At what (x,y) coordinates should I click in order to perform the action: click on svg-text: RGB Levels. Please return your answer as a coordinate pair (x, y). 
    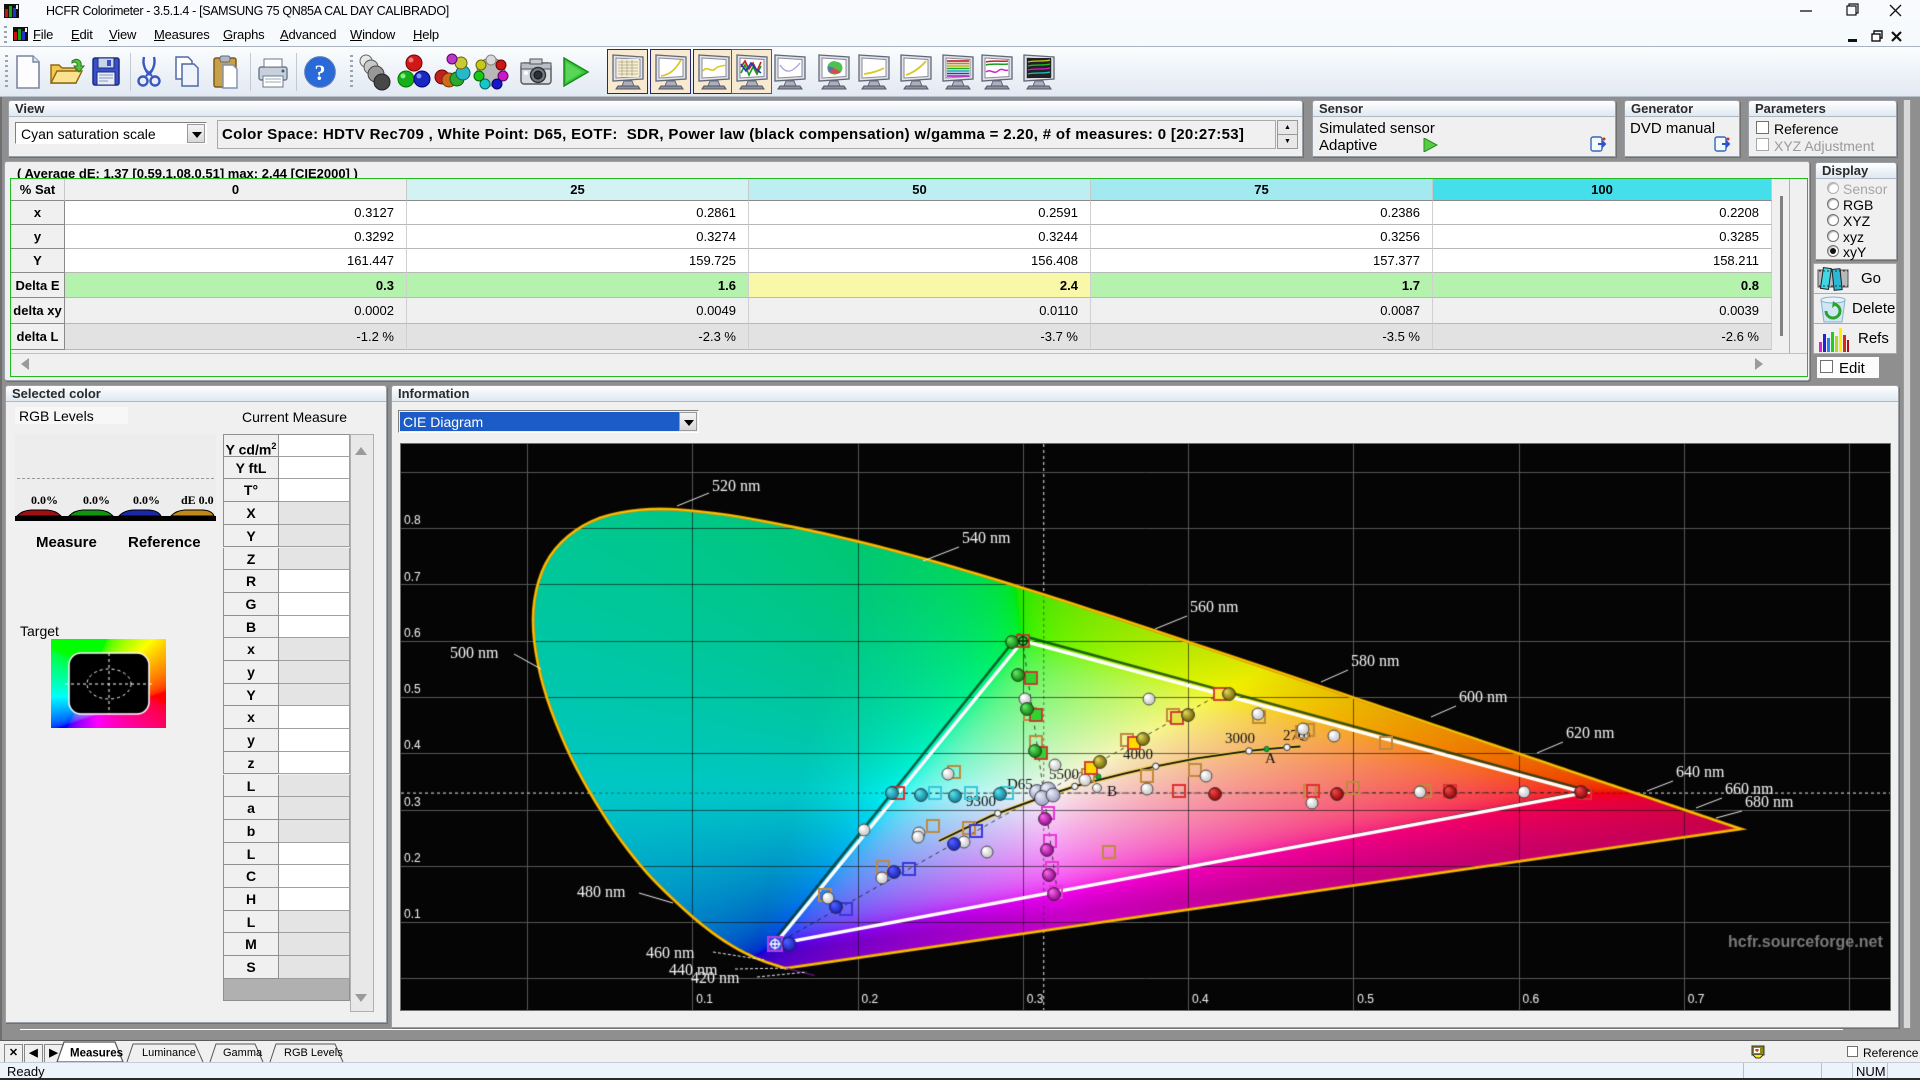
    Looking at the image, I should click on (313, 1053).